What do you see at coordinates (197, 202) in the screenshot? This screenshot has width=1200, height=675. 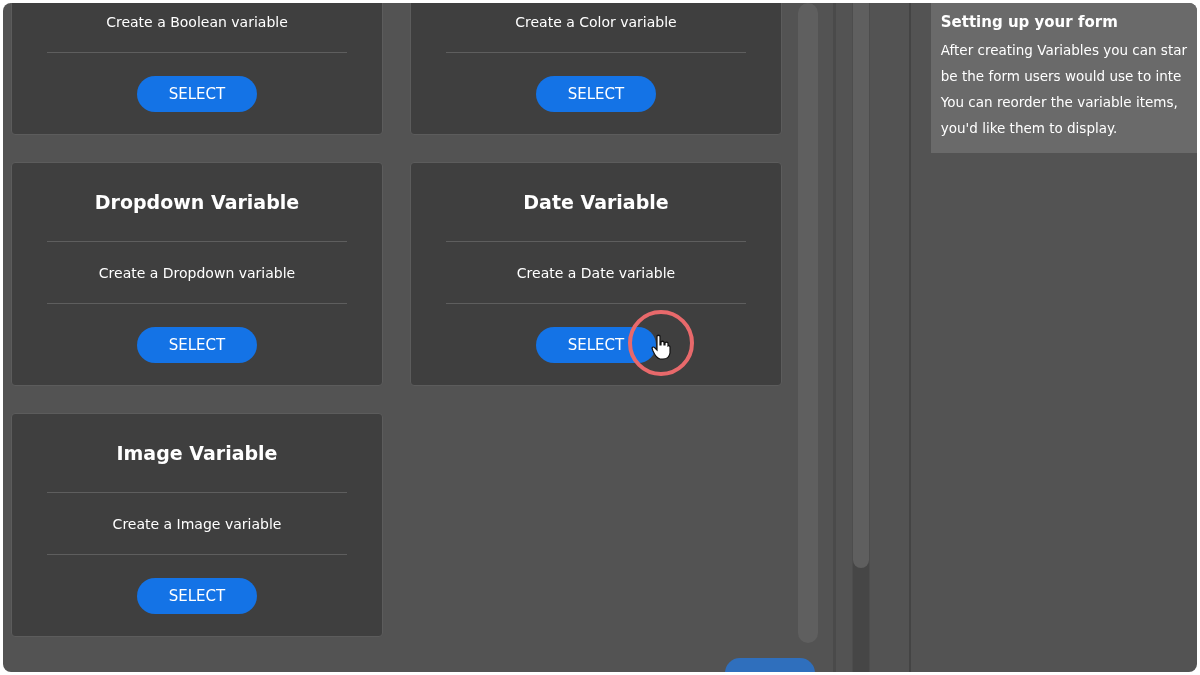 I see `card-title: Dropdown Variable` at bounding box center [197, 202].